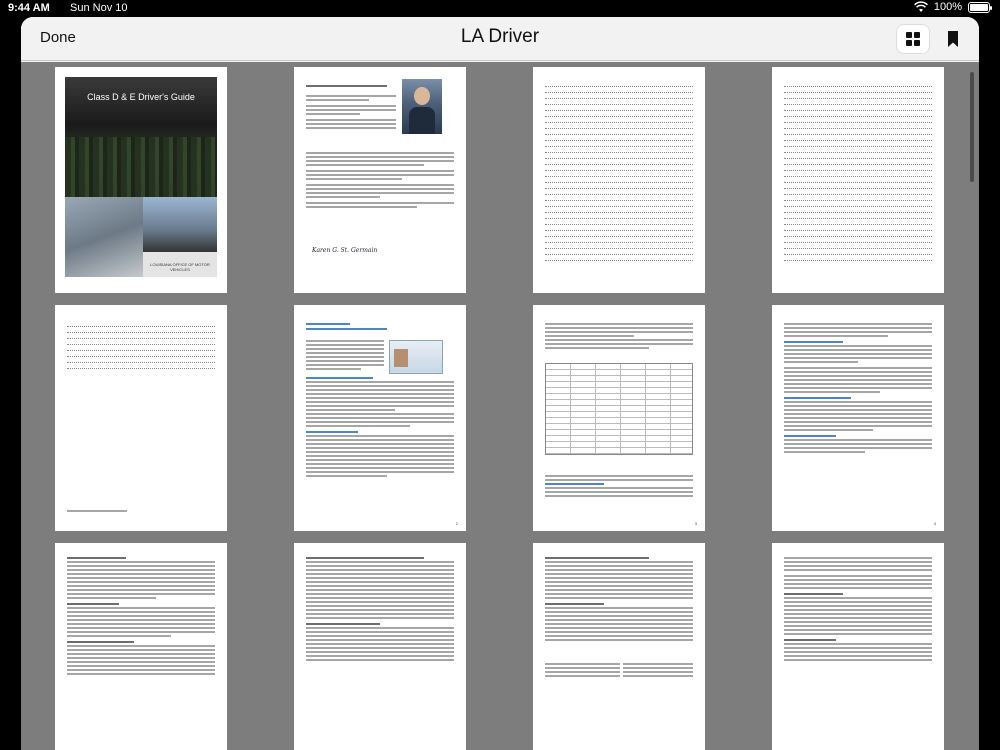 This screenshot has height=750, width=1000. Describe the element at coordinates (416, 357) in the screenshot. I see `license-card-image` at that location.